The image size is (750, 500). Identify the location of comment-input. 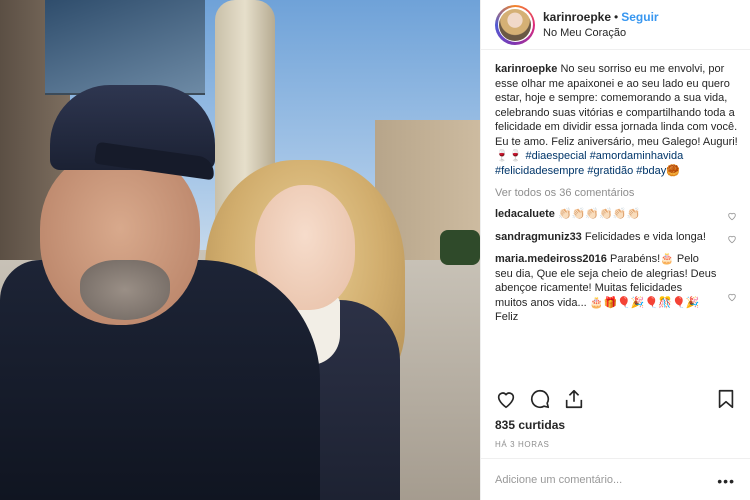
(605, 479).